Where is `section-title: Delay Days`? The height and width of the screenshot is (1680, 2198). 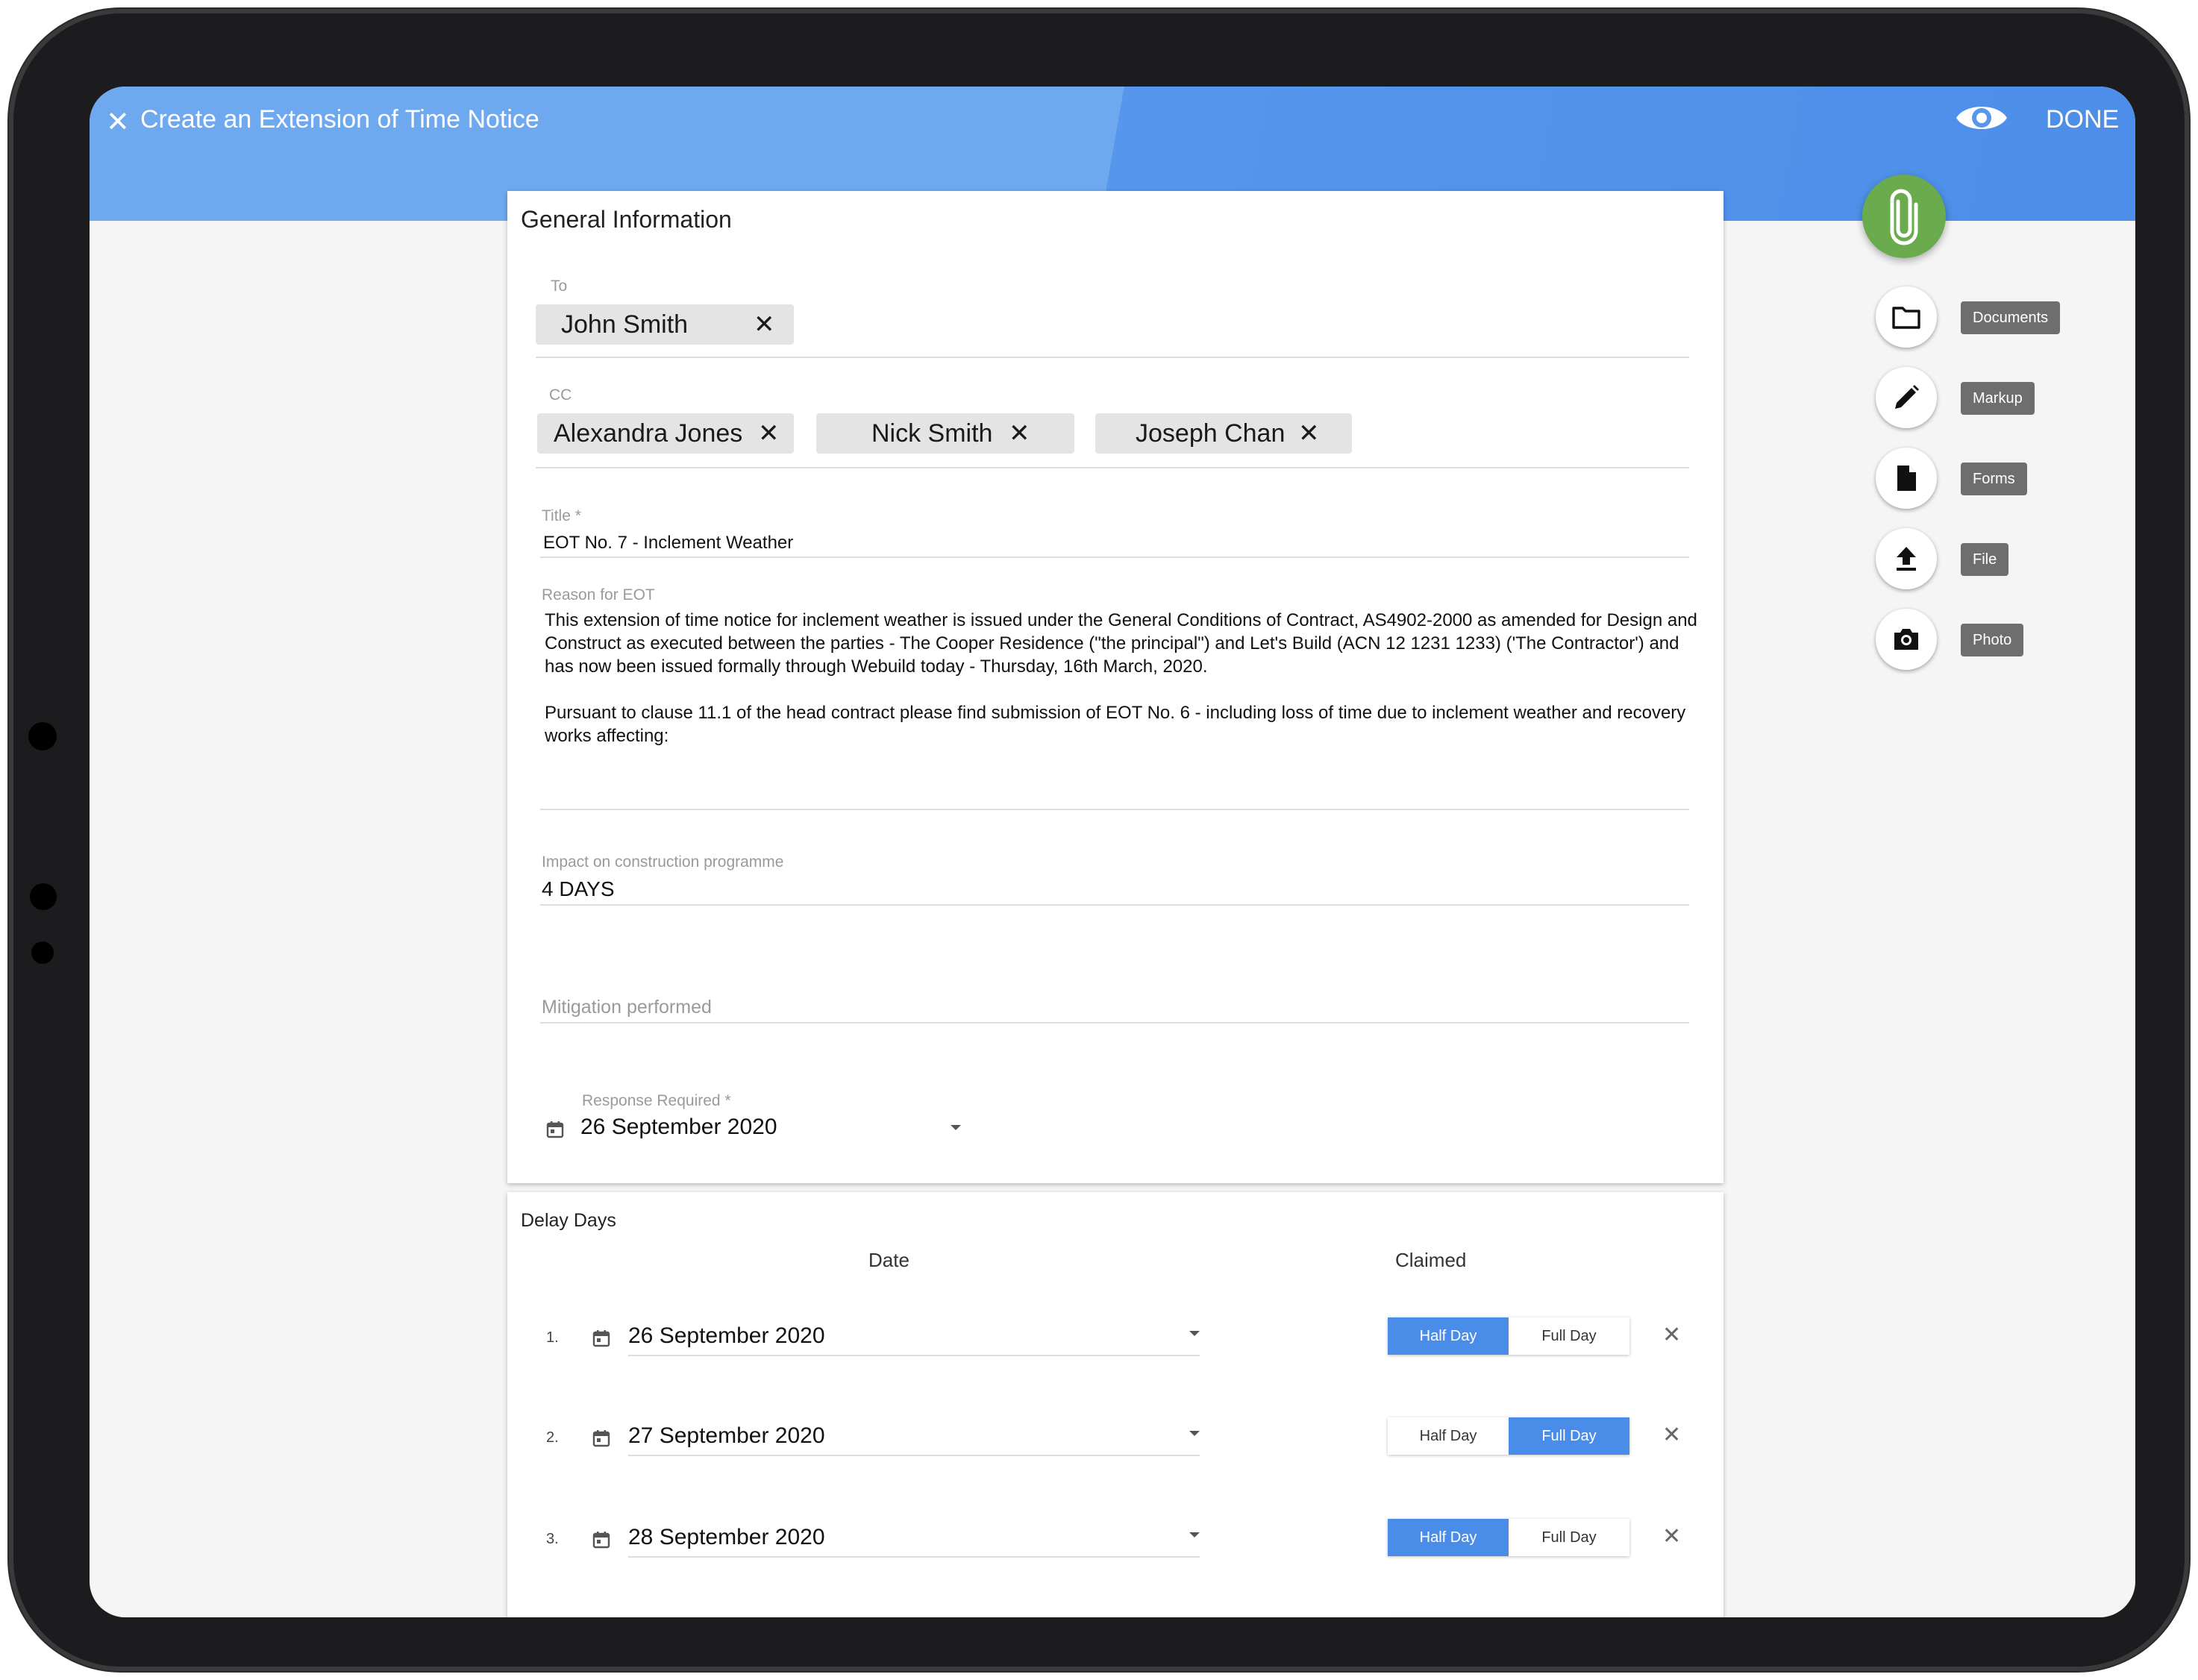
section-title: Delay Days is located at coordinates (568, 1220).